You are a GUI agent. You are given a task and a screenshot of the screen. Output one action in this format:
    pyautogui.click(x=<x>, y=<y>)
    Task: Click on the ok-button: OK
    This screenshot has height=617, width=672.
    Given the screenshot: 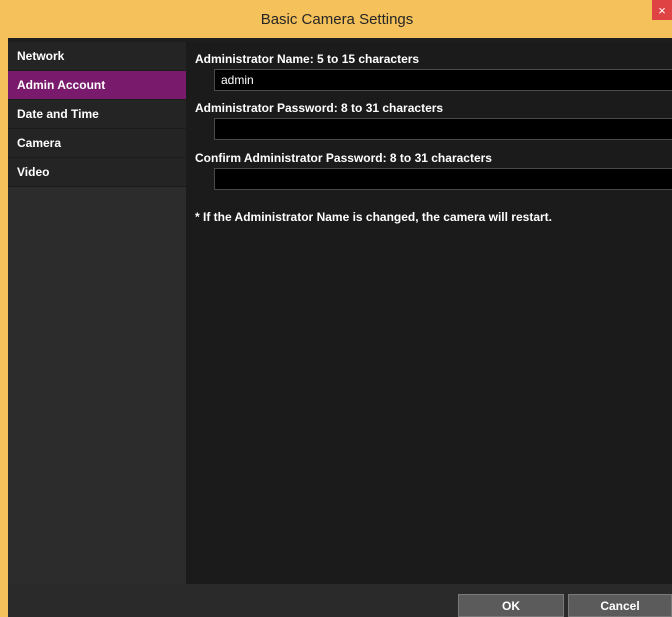 What is the action you would take?
    pyautogui.click(x=511, y=605)
    